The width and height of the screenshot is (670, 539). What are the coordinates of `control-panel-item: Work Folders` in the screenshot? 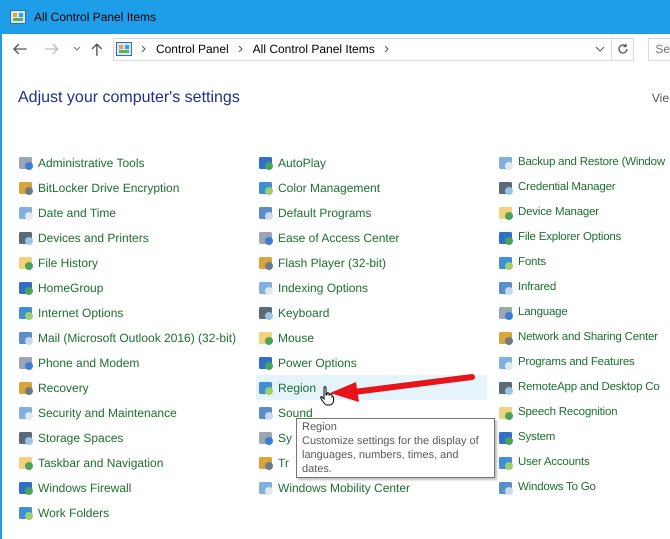 It's located at (64, 512).